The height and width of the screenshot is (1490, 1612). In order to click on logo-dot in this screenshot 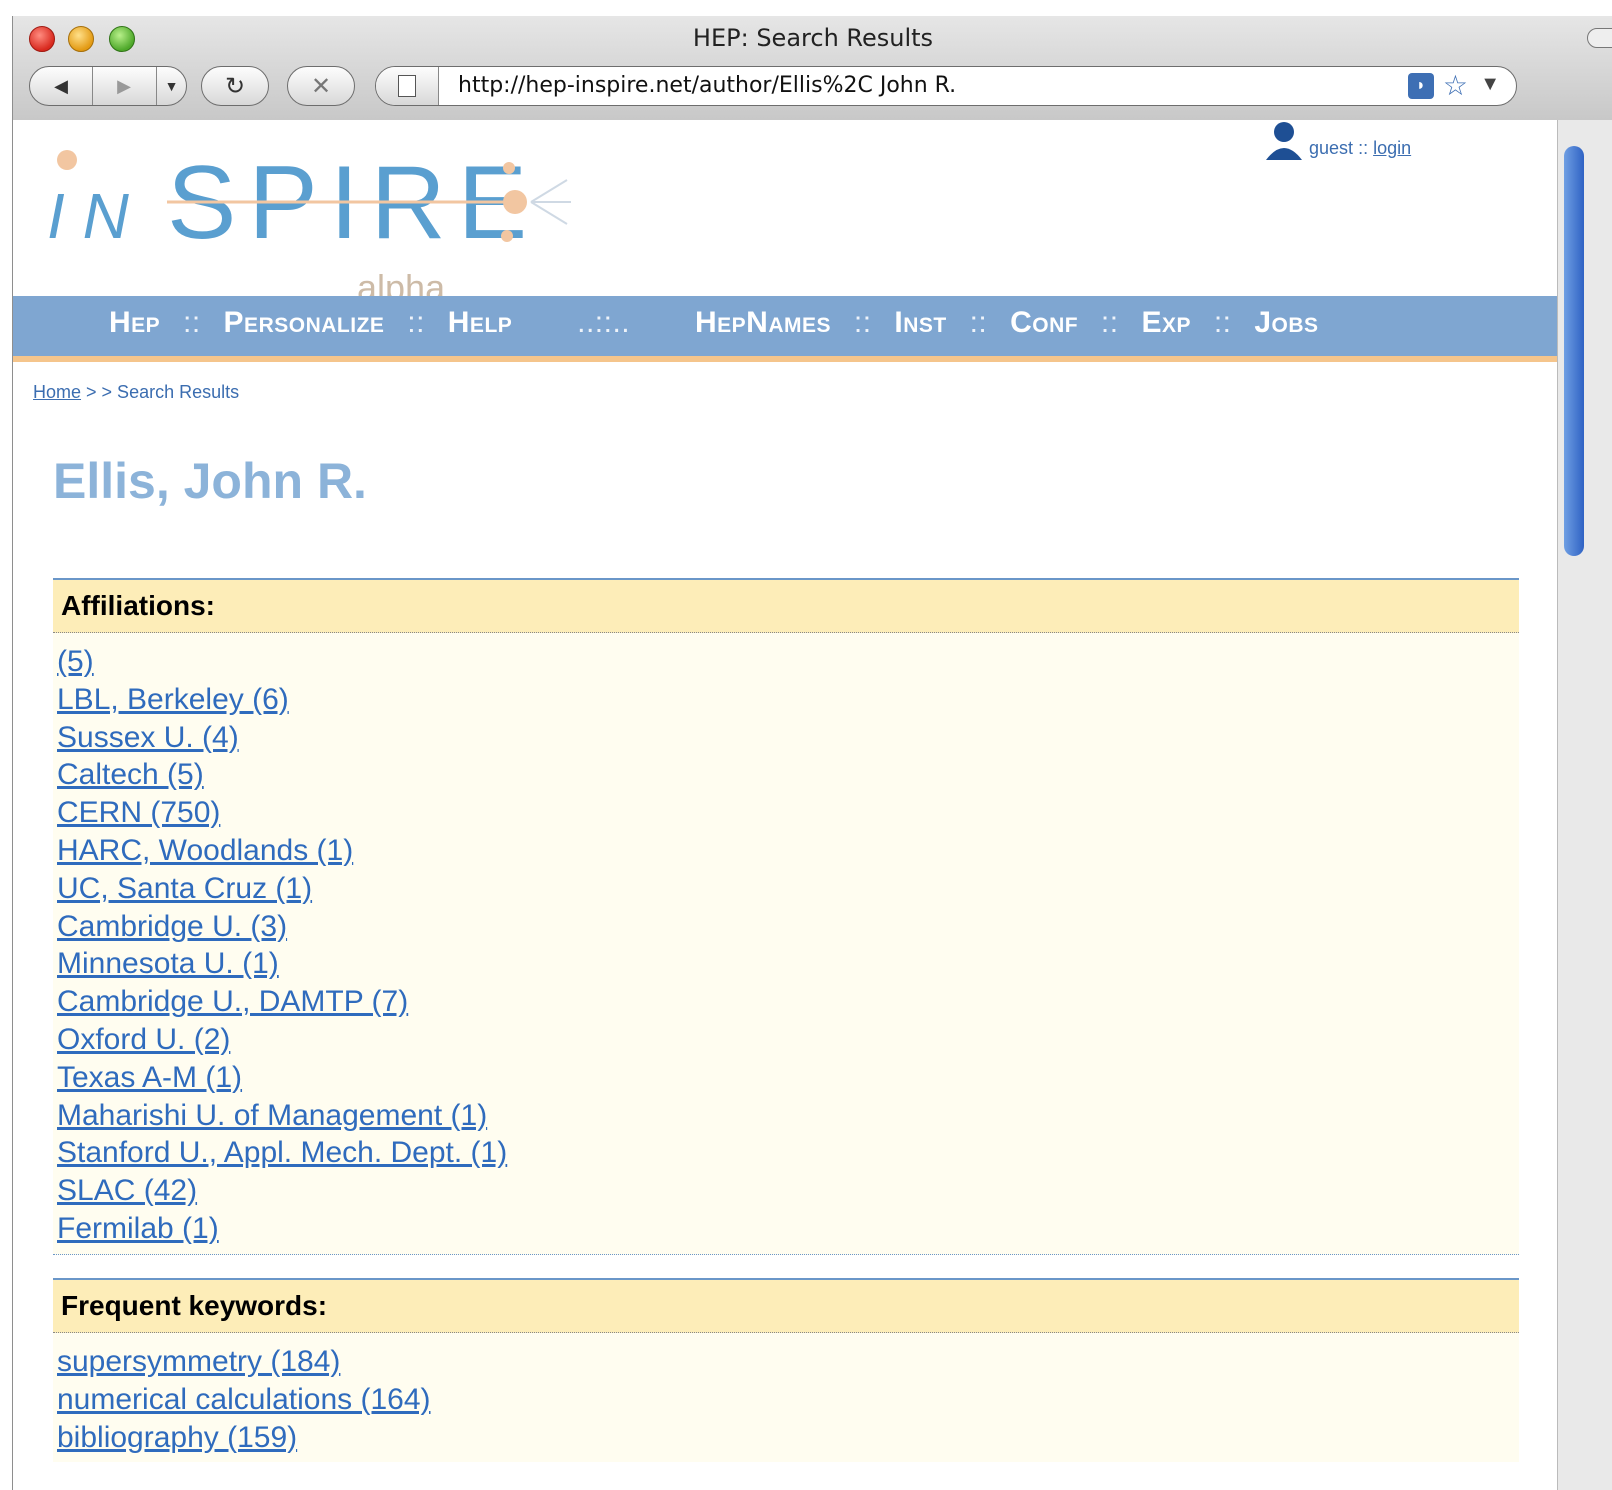, I will do `click(67, 160)`.